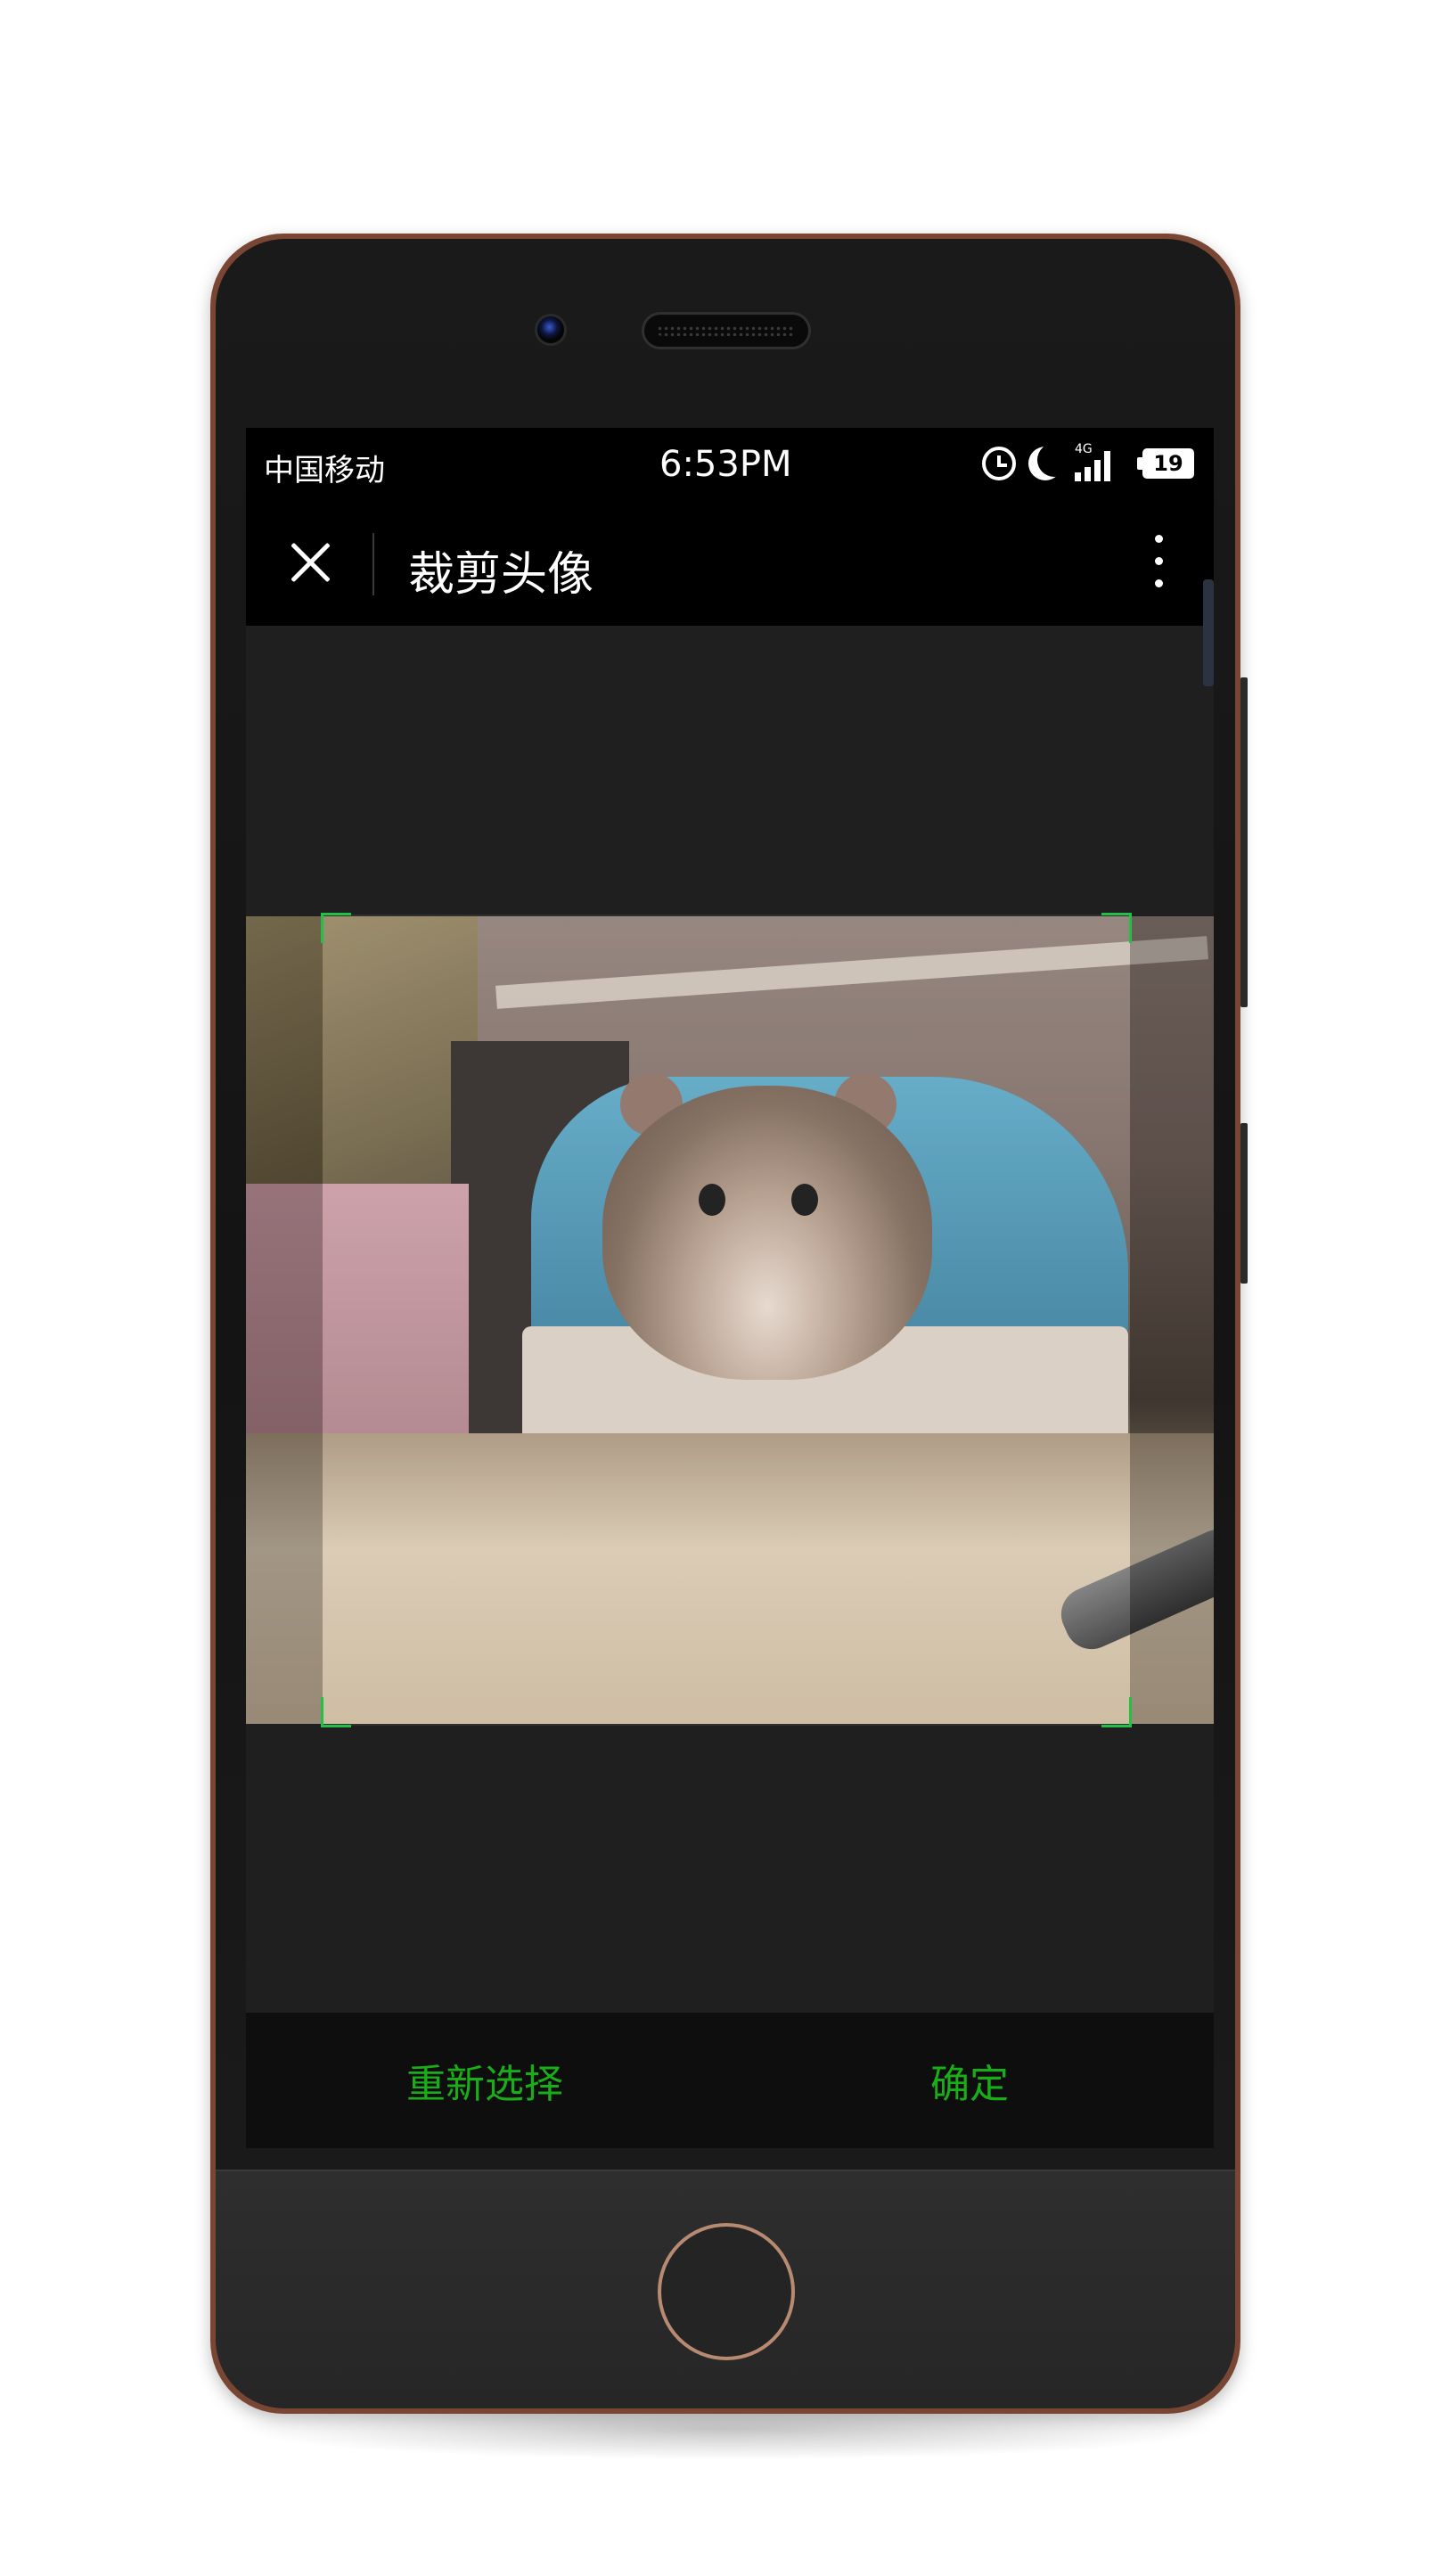 The width and height of the screenshot is (1449, 2576). What do you see at coordinates (485, 2080) in the screenshot?
I see `reselect-button: 重新选择` at bounding box center [485, 2080].